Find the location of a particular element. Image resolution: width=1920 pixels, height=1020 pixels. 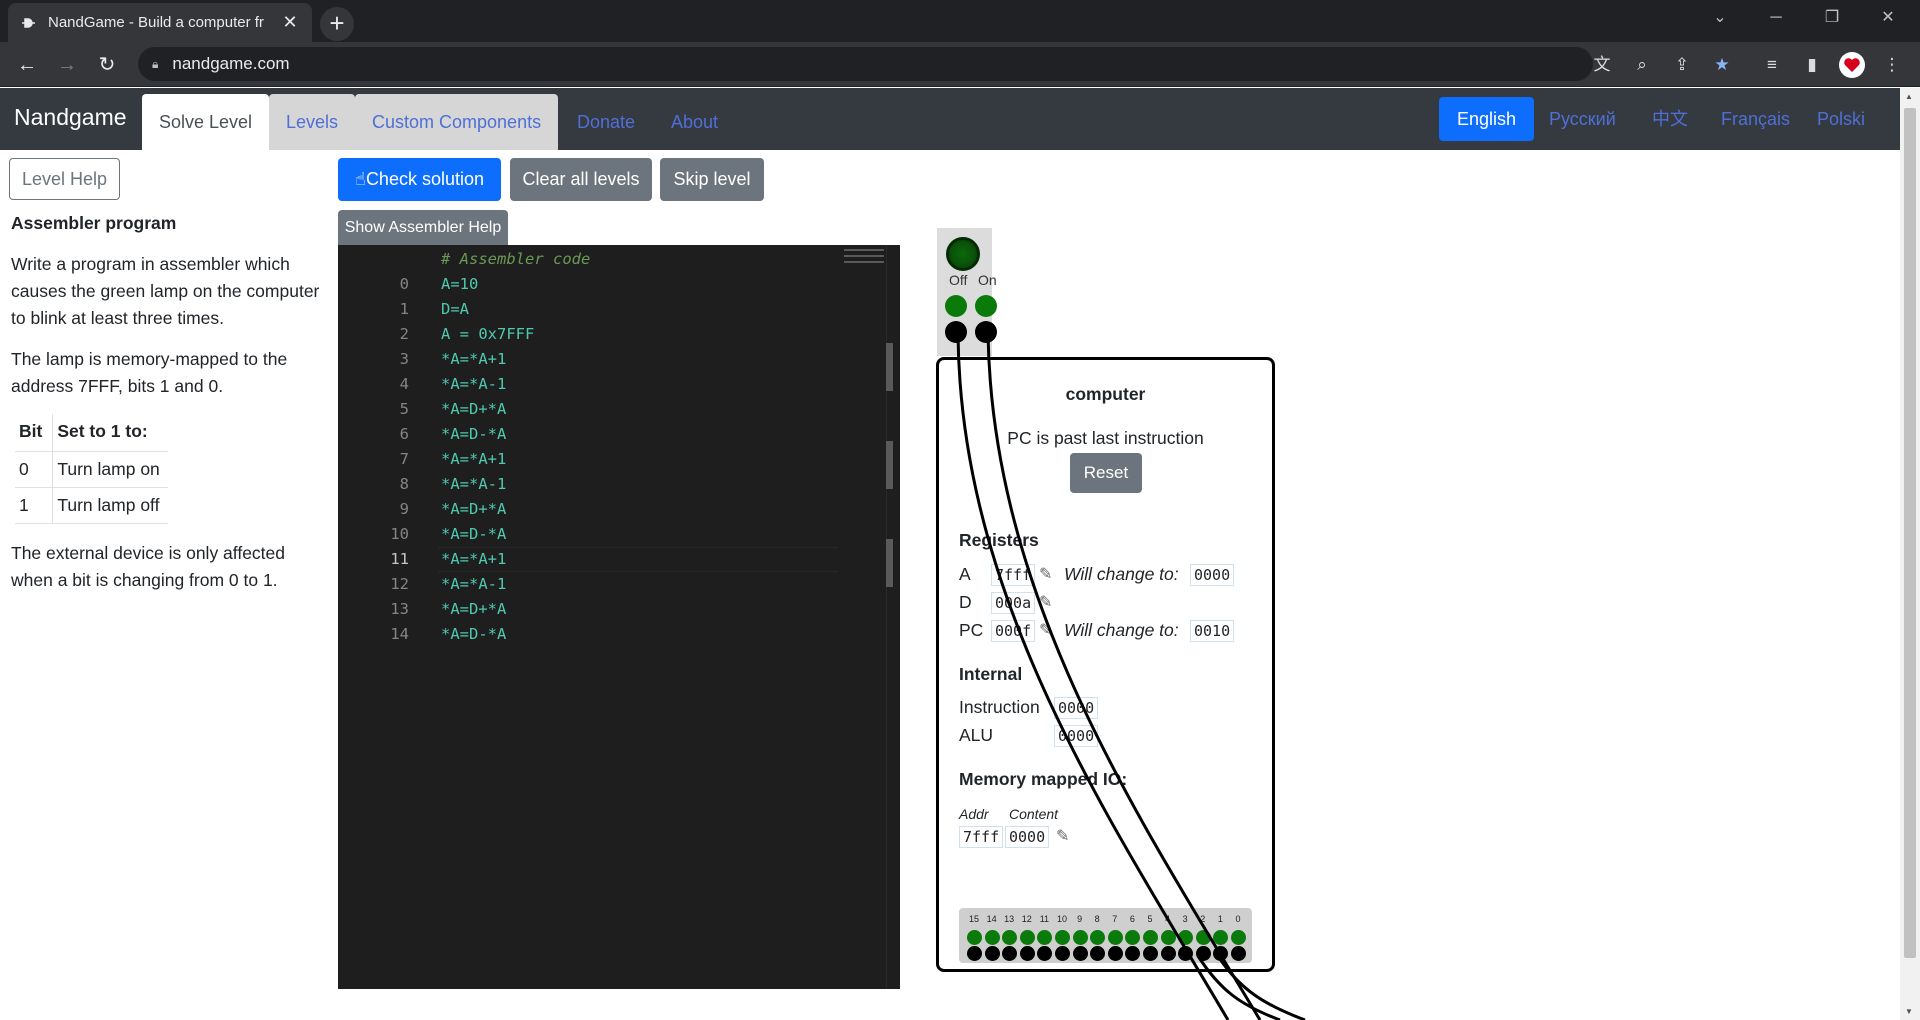

translate-icon: 文 is located at coordinates (1602, 65).